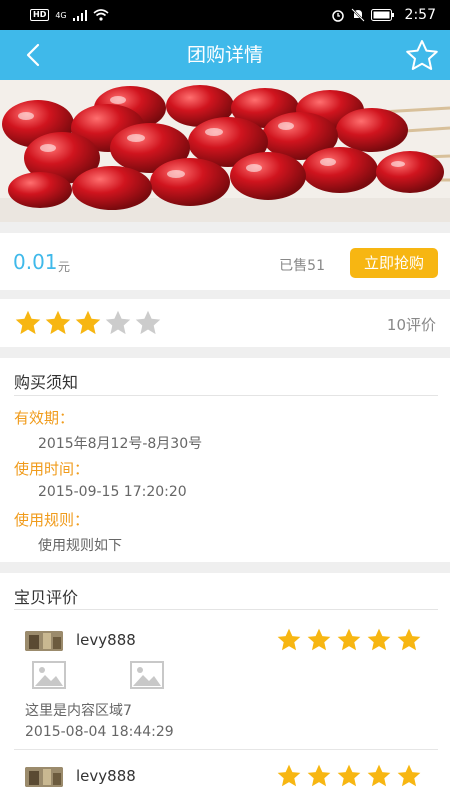 This screenshot has width=450, height=800. I want to click on usage-rules-value: 使用规则如下, so click(80, 546).